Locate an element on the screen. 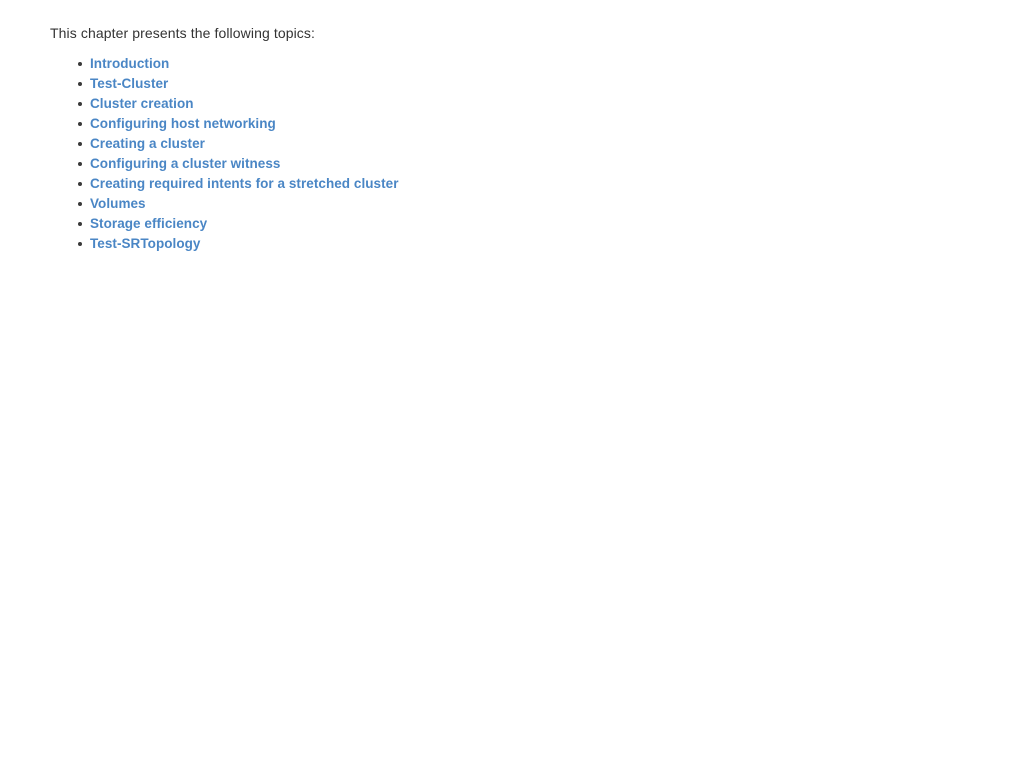 Image resolution: width=1024 pixels, height=768 pixels. topic-link-storage-efficiency: Storage efficiency is located at coordinates (148, 223).